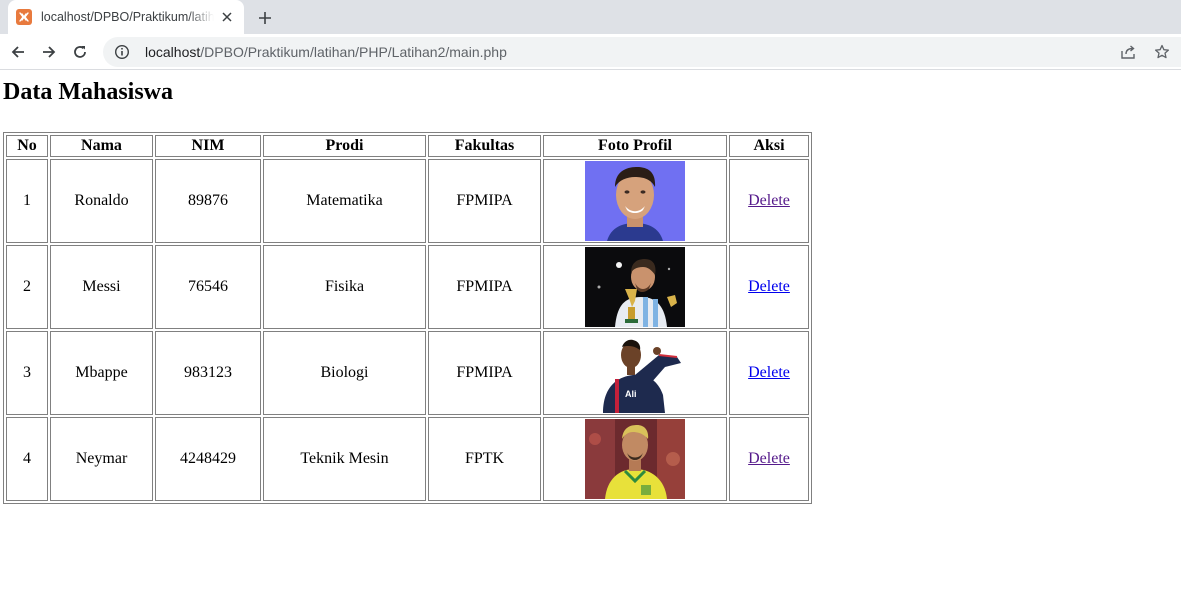 This screenshot has height=600, width=1181. I want to click on close-tab-icon, so click(227, 17).